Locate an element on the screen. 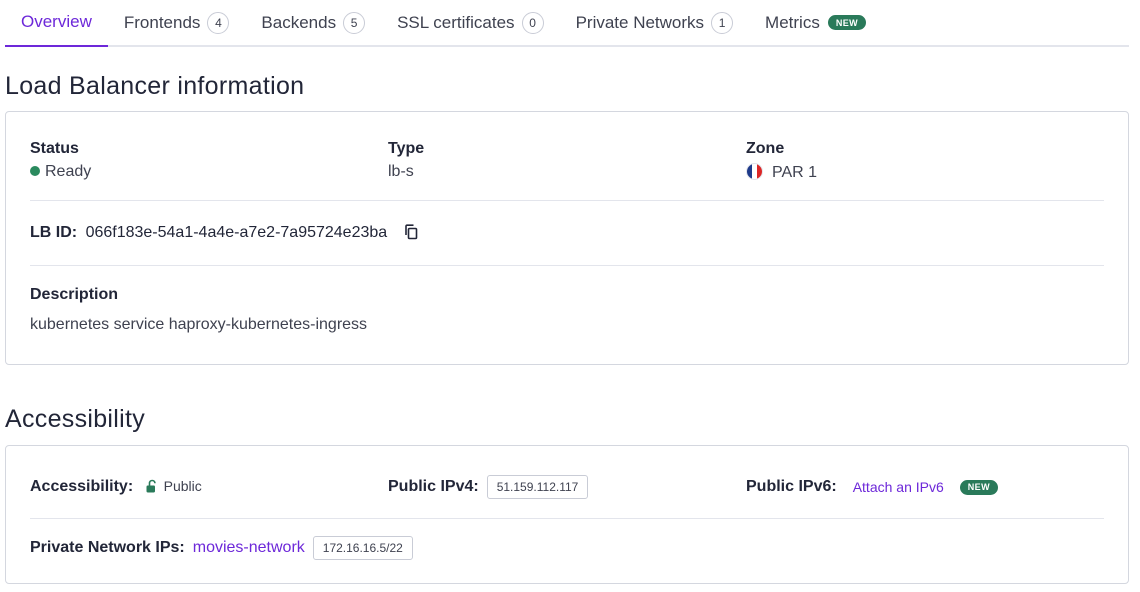 The width and height of the screenshot is (1140, 592). section-title-accessibility: Accessibility is located at coordinates (75, 419).